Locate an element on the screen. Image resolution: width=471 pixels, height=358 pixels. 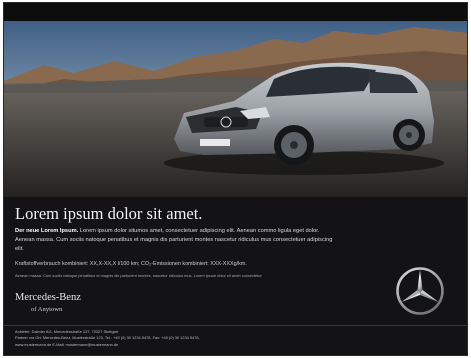
top-bar is located at coordinates (235, 12).